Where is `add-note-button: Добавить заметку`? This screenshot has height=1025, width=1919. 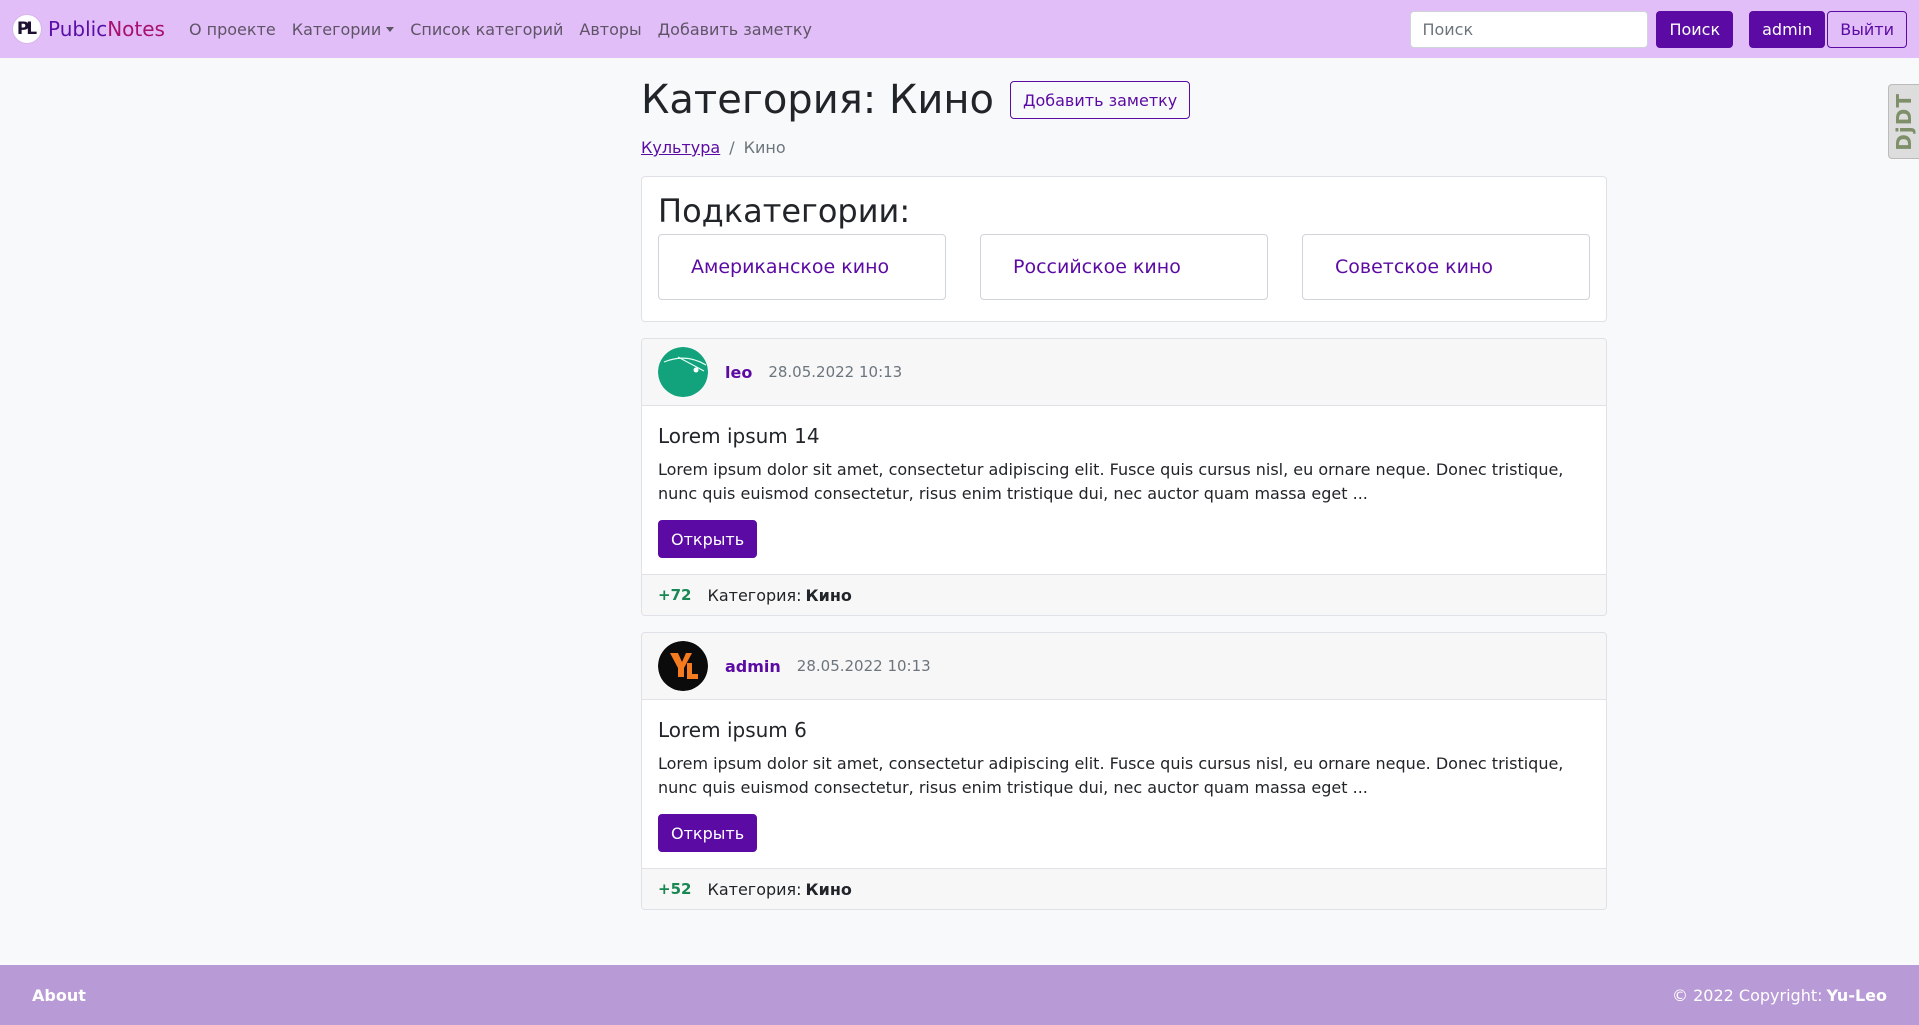 add-note-button: Добавить заметку is located at coordinates (1100, 100).